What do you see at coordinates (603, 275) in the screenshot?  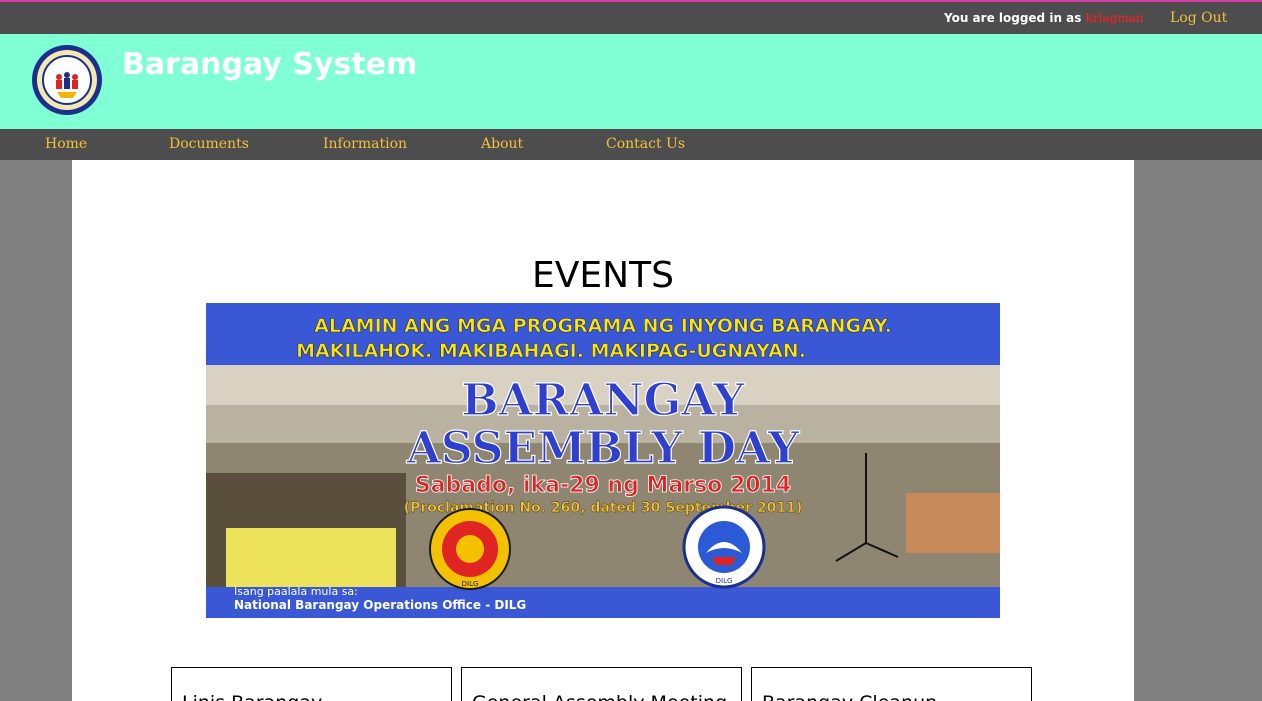 I see `events-heading: EVENTS` at bounding box center [603, 275].